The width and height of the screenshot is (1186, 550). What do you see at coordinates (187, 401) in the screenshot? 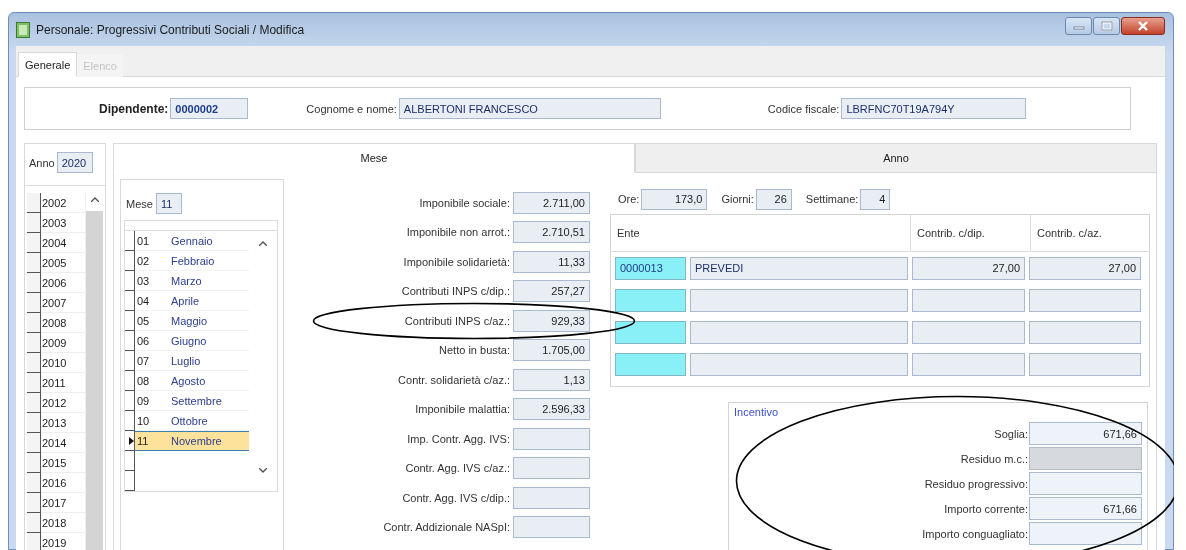
I see `month-row: 09 Settembre` at bounding box center [187, 401].